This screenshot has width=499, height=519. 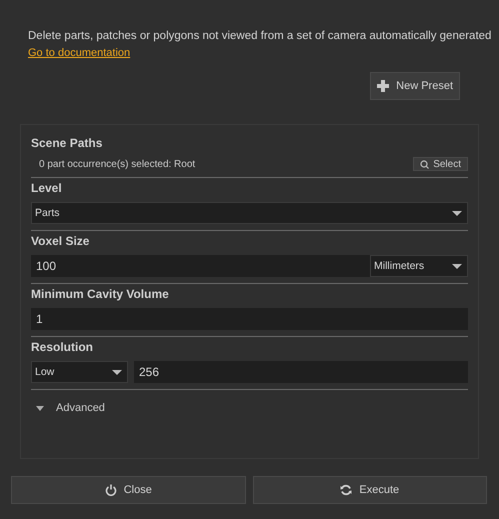 I want to click on selection-summary: 0 part occurrence(s) selected: Root, so click(x=117, y=164).